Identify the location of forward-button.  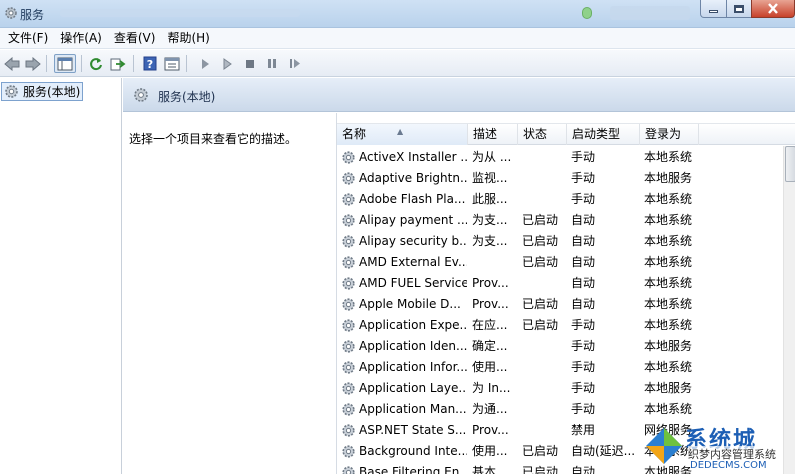
(32, 63).